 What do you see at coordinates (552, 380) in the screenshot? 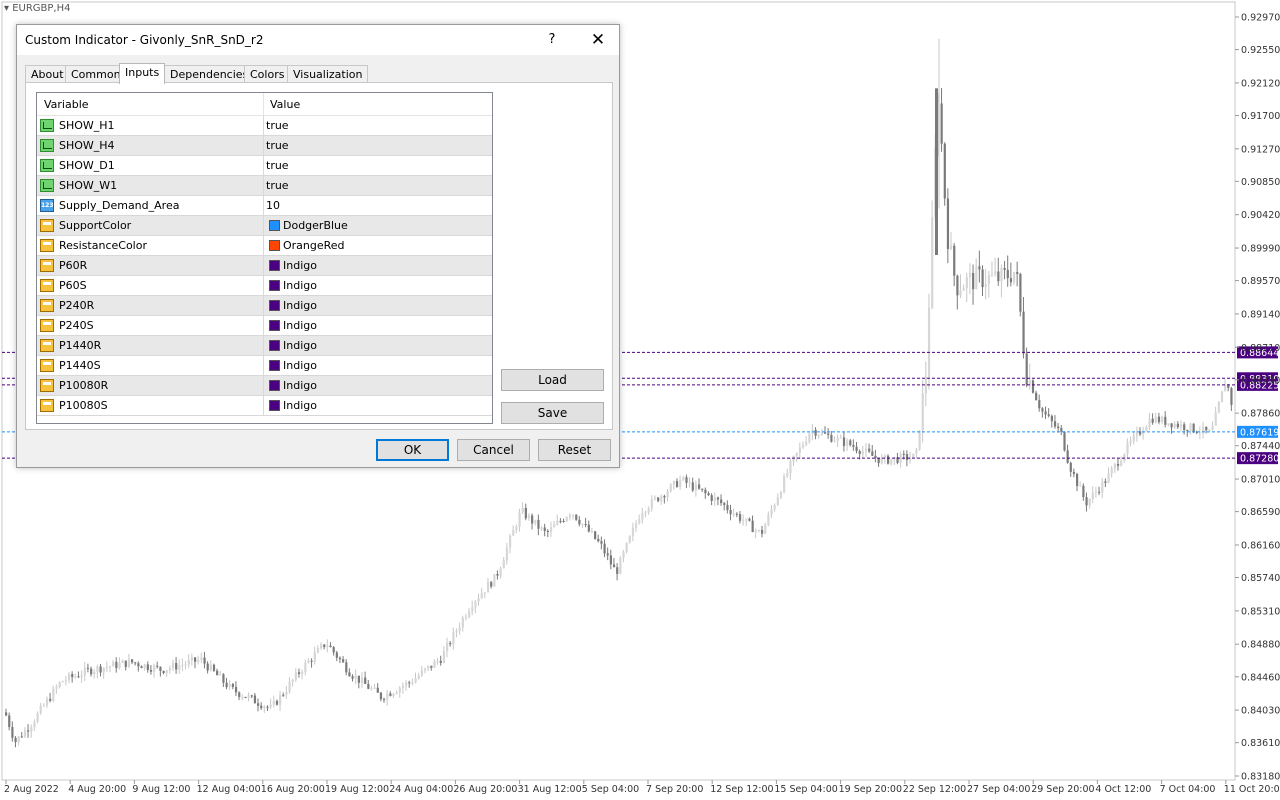
I see `load-button: Load` at bounding box center [552, 380].